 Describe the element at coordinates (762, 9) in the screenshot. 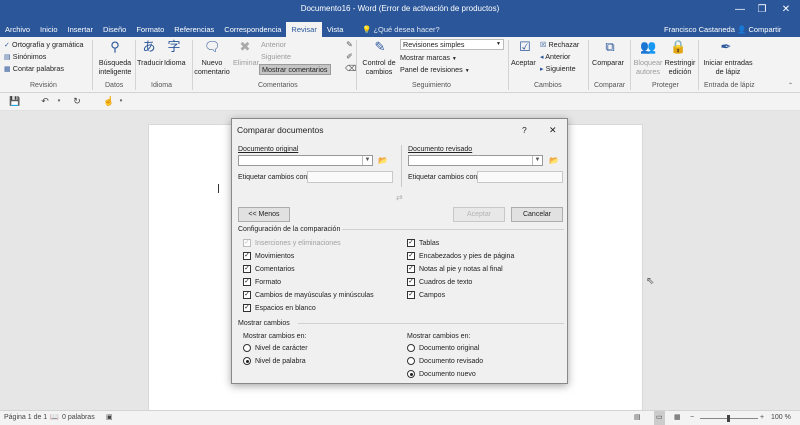

I see `restore-button: ❐` at that location.